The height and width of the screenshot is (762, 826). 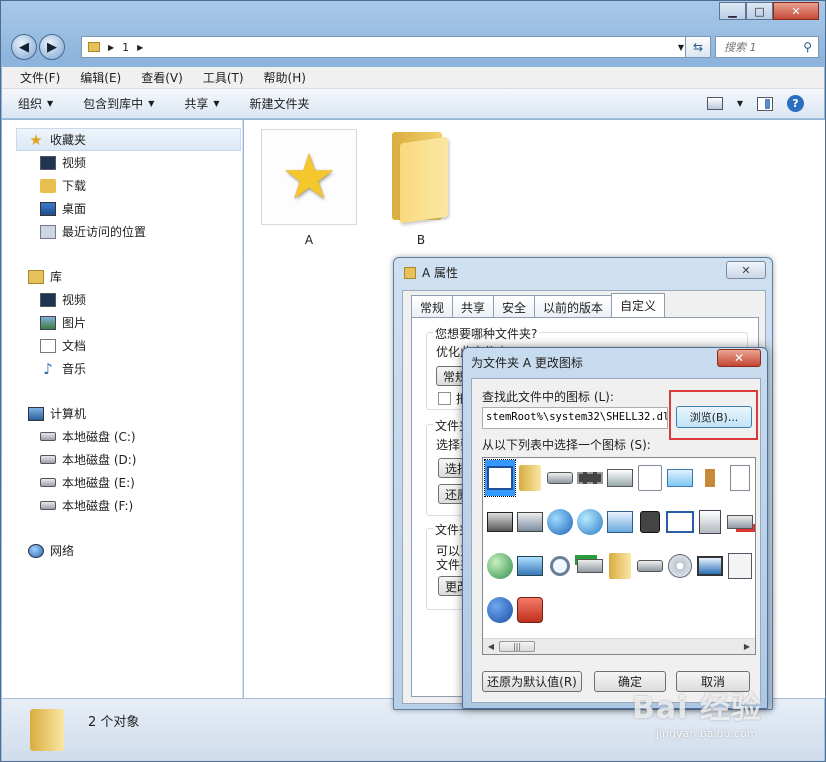 What do you see at coordinates (122, 162) in the screenshot?
I see `sidebar-item-videos: 视频` at bounding box center [122, 162].